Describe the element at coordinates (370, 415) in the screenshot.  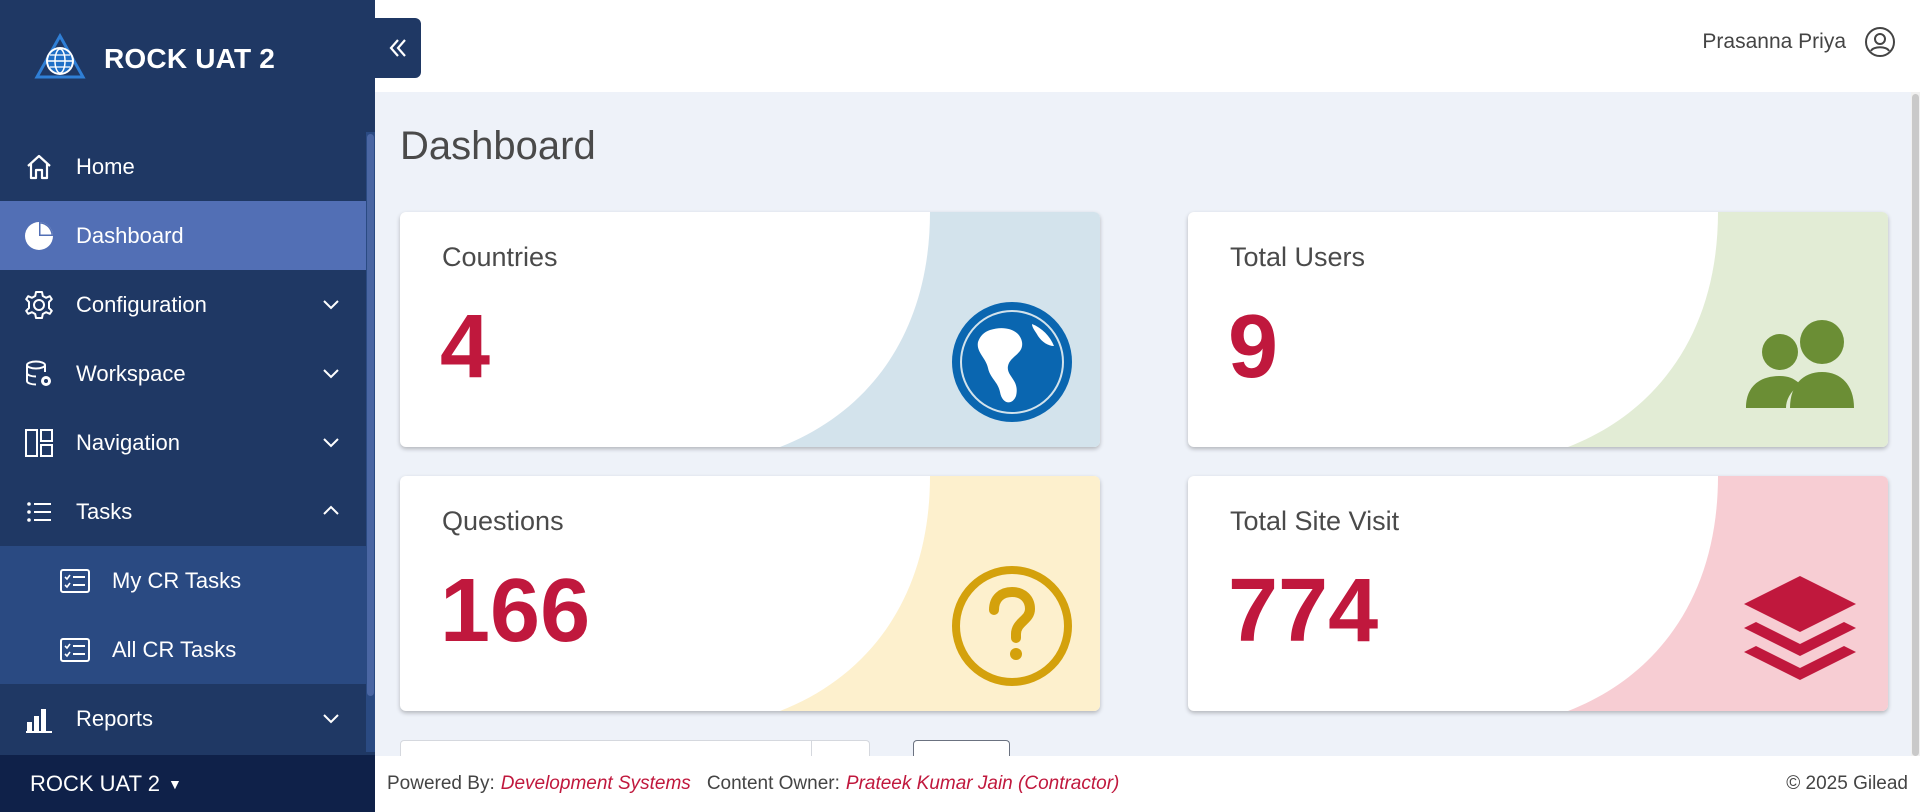
I see `sidebar-scrollbar-thumb` at that location.